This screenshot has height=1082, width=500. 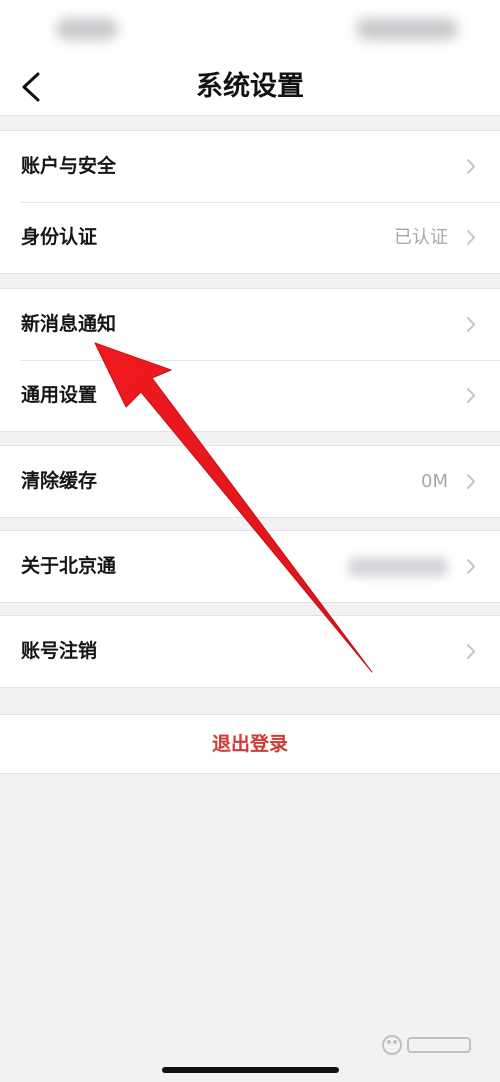 I want to click on row-account-deregistration: 账号注销, so click(x=250, y=651).